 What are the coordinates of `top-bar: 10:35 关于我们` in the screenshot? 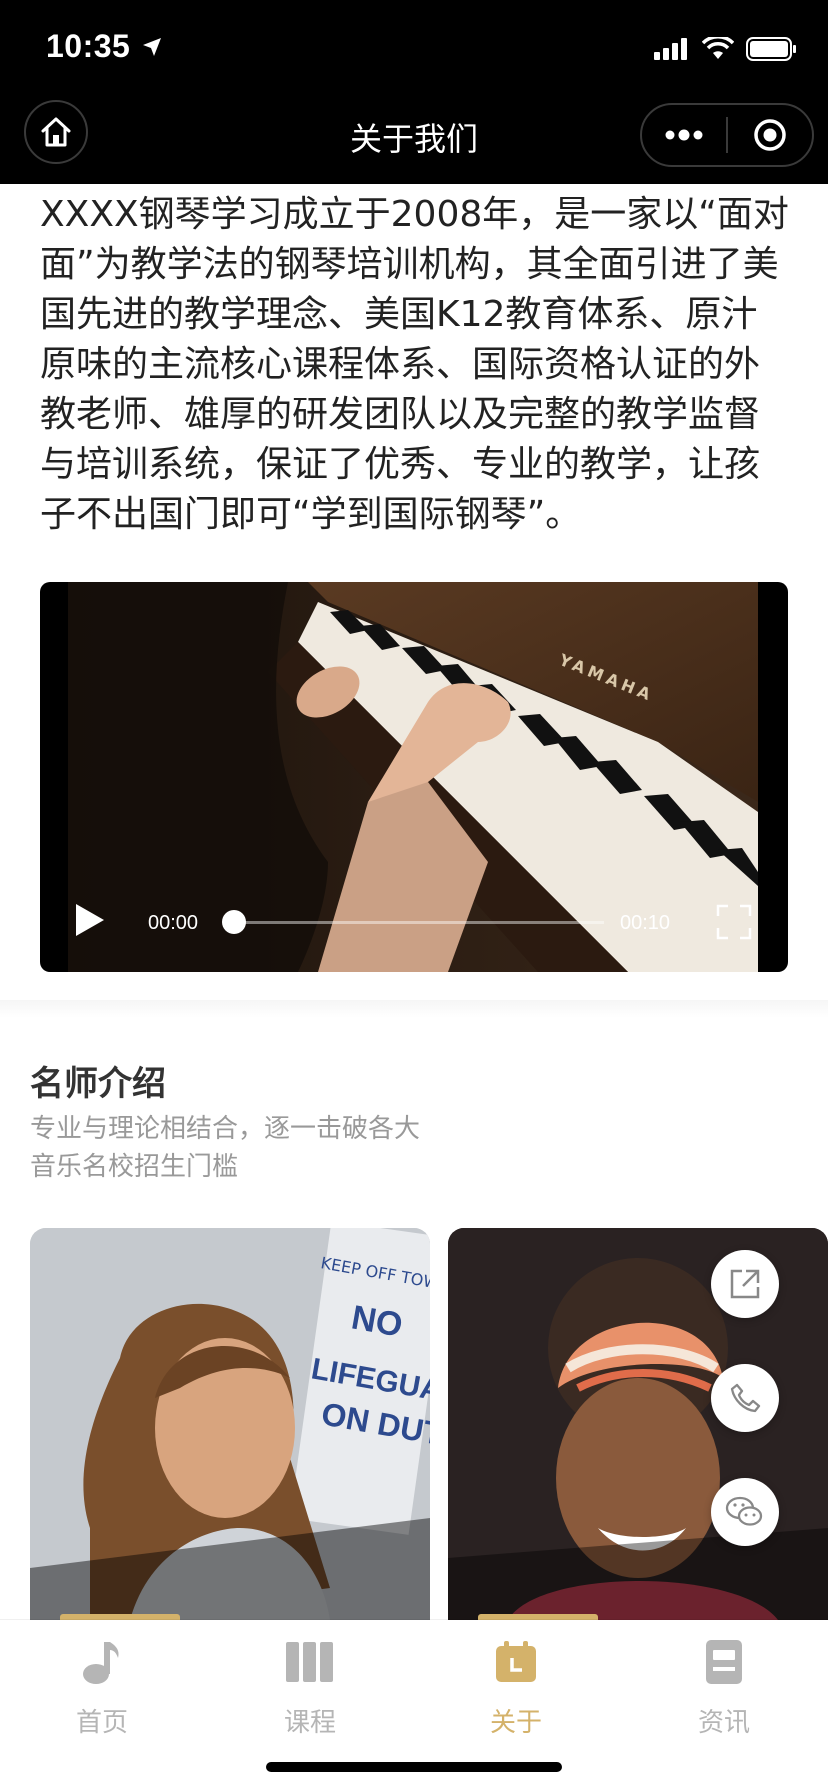 It's located at (414, 92).